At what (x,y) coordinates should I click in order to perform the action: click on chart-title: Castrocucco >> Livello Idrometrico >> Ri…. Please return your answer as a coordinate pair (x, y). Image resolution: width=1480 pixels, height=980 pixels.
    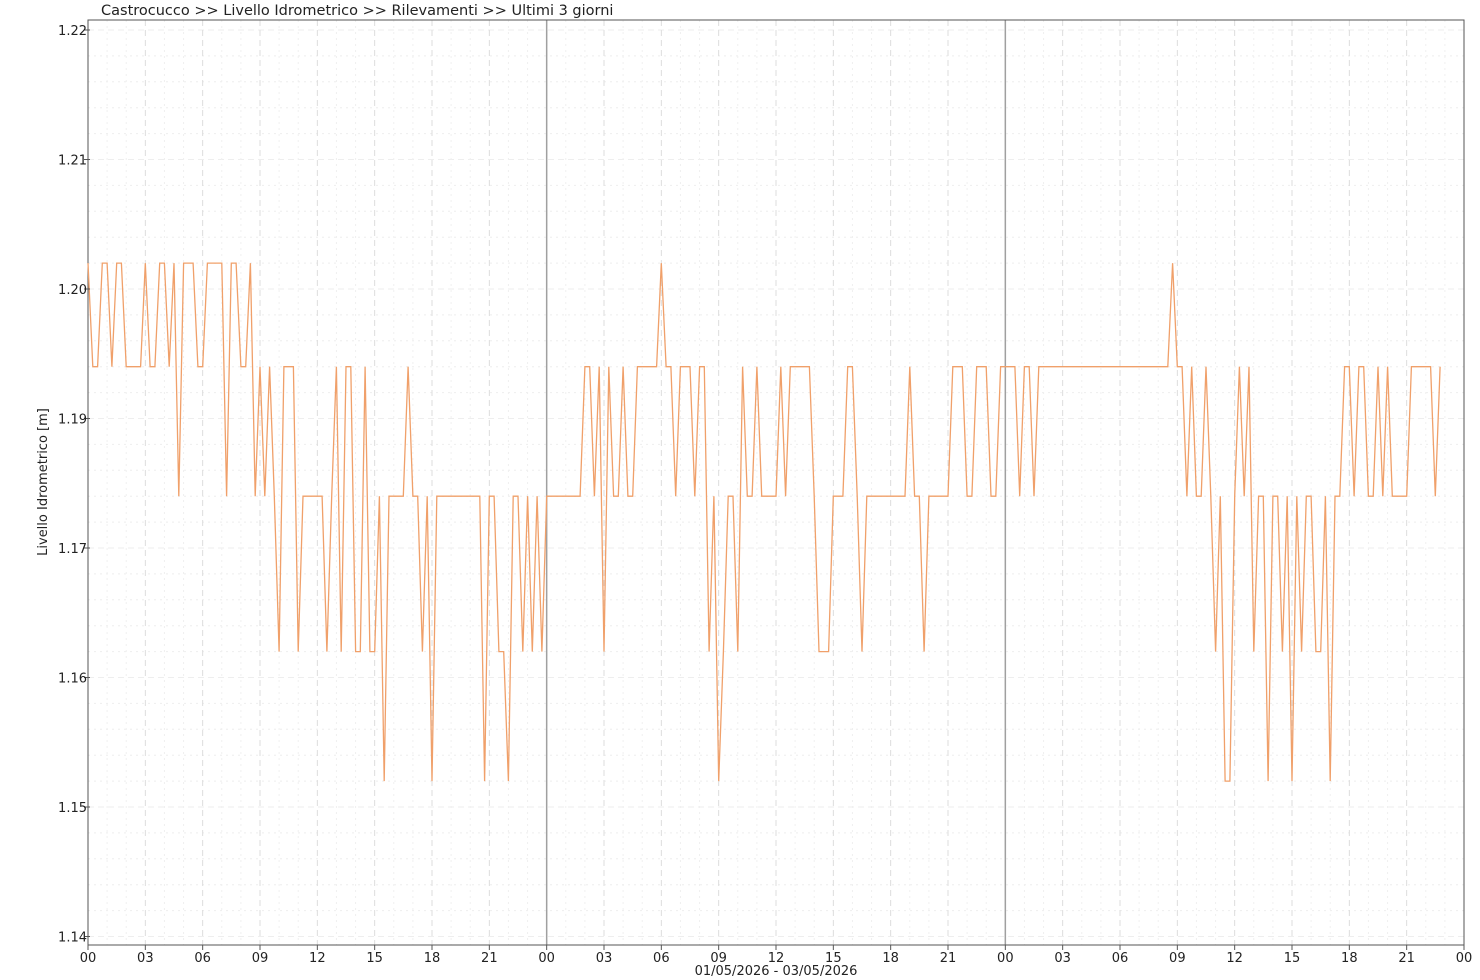
    Looking at the image, I should click on (357, 11).